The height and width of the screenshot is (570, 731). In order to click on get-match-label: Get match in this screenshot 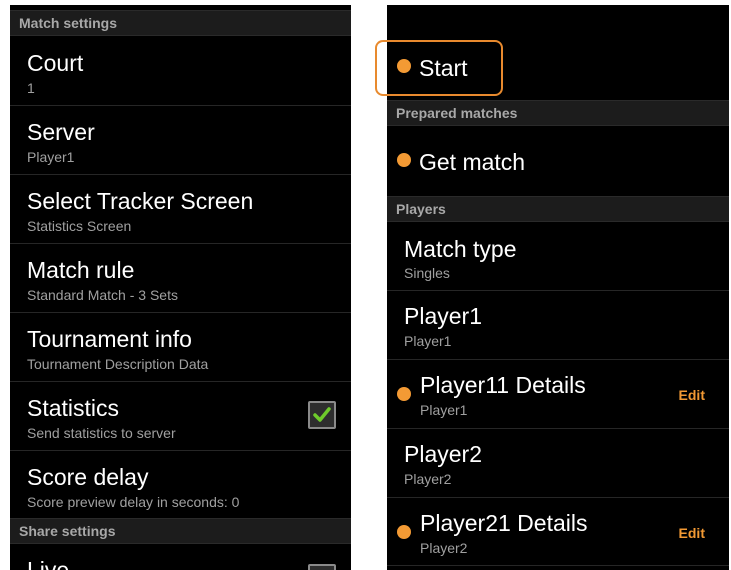, I will do `click(472, 162)`.